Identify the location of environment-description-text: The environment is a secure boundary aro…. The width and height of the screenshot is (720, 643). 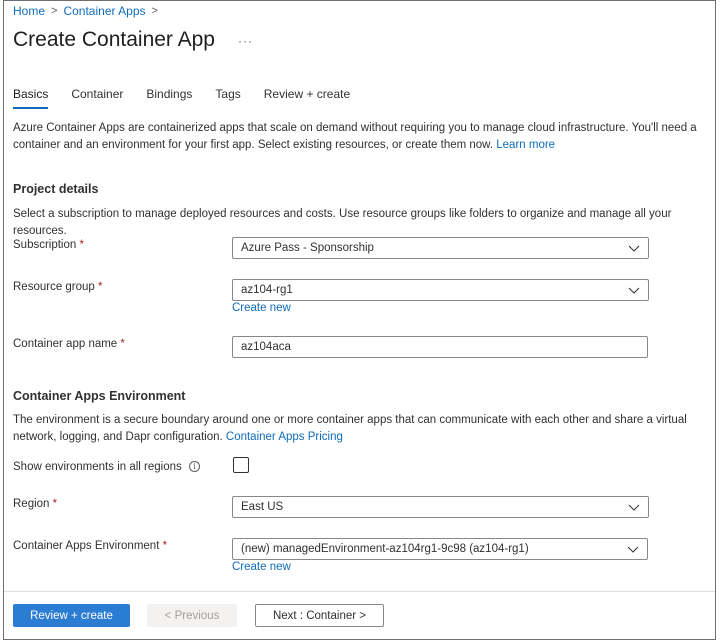
(350, 428).